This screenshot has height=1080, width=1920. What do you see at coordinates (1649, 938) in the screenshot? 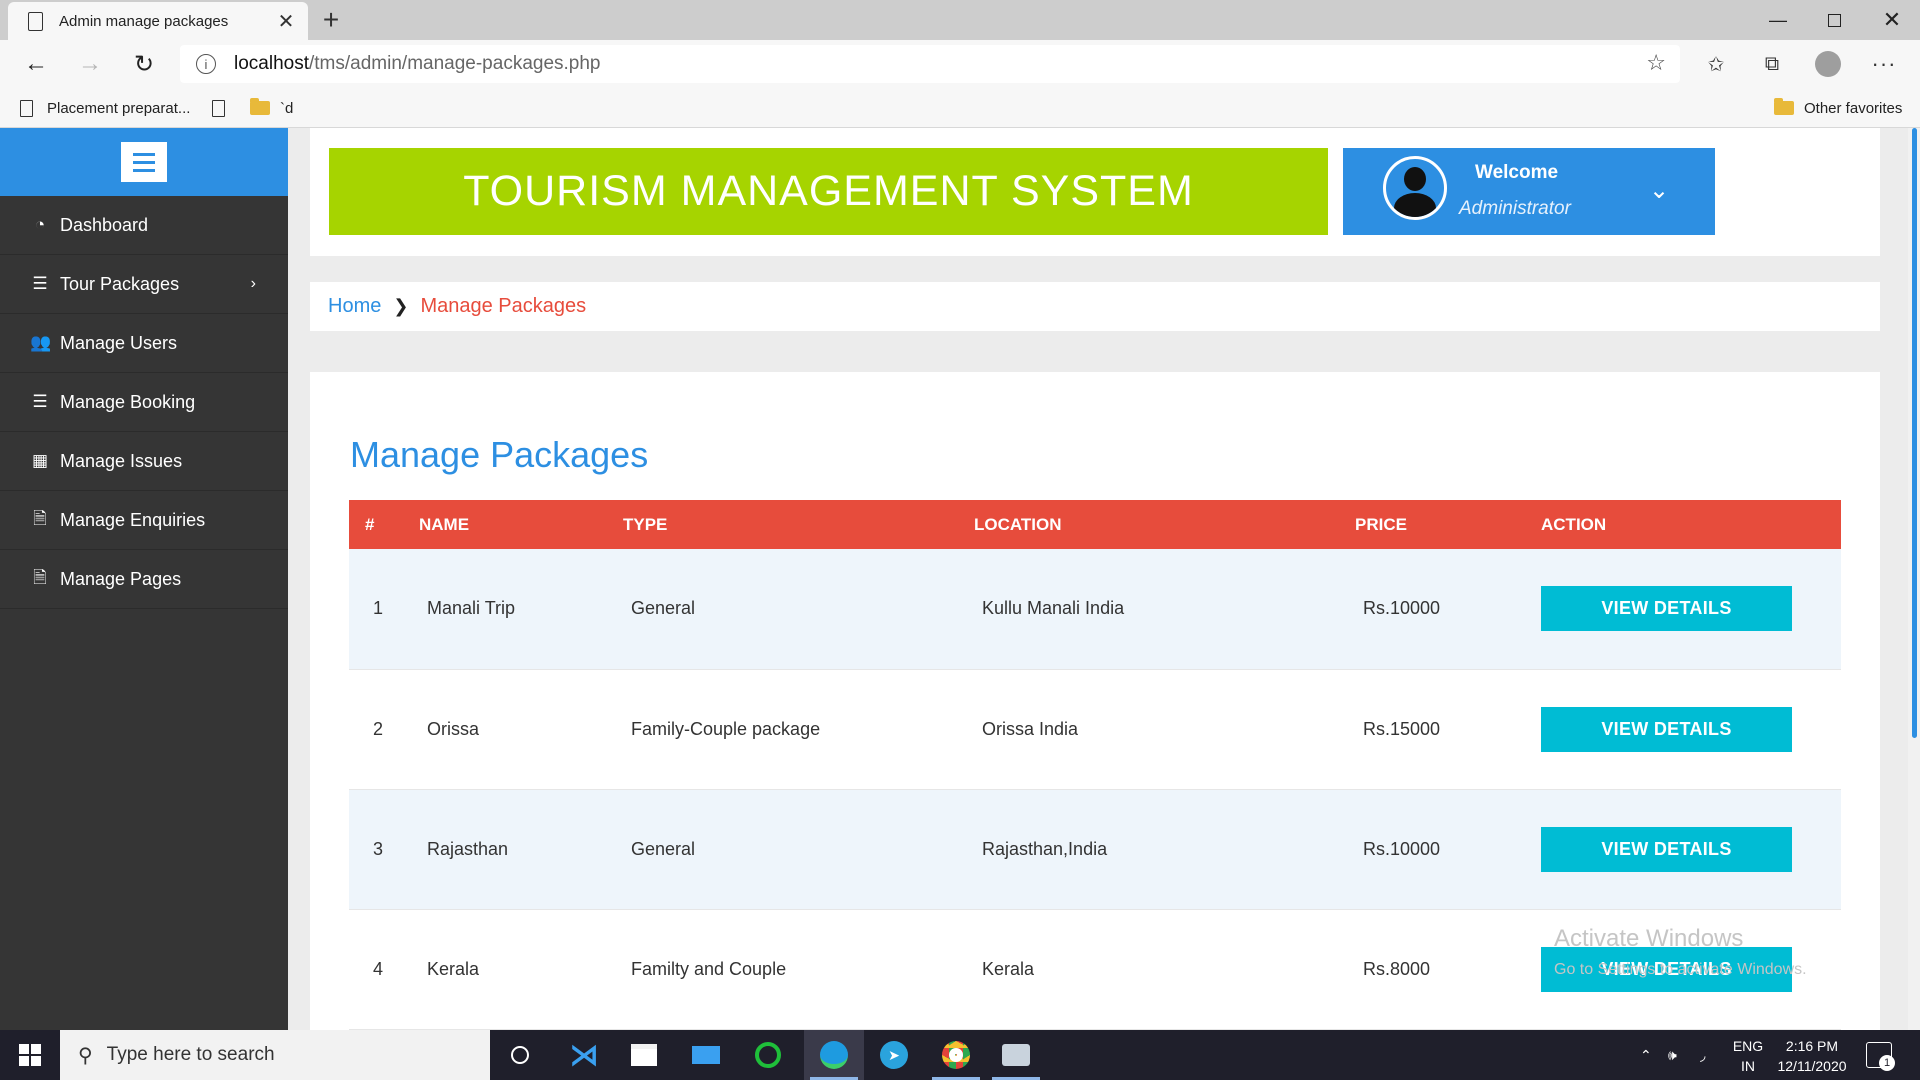
I see `activate-windows-title: Activate Windows` at bounding box center [1649, 938].